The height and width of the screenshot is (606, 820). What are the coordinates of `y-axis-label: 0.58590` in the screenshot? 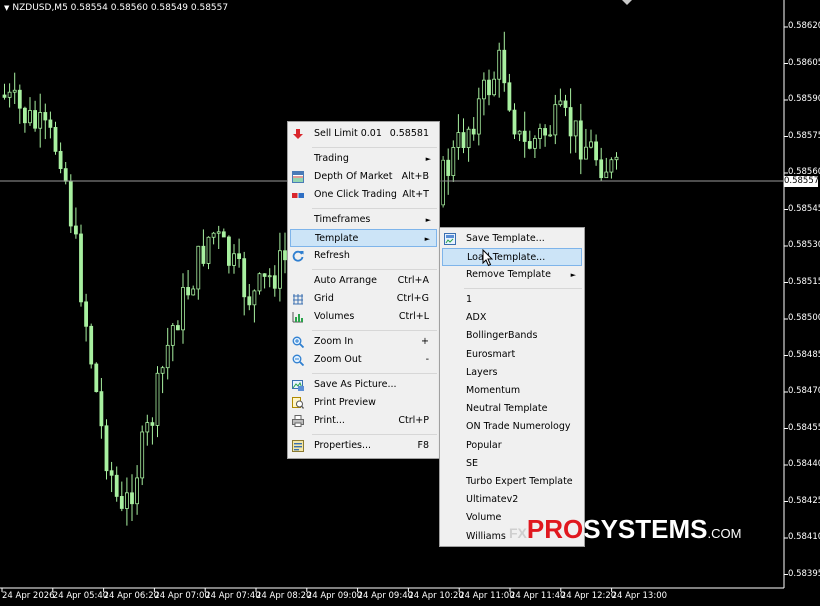 It's located at (804, 99).